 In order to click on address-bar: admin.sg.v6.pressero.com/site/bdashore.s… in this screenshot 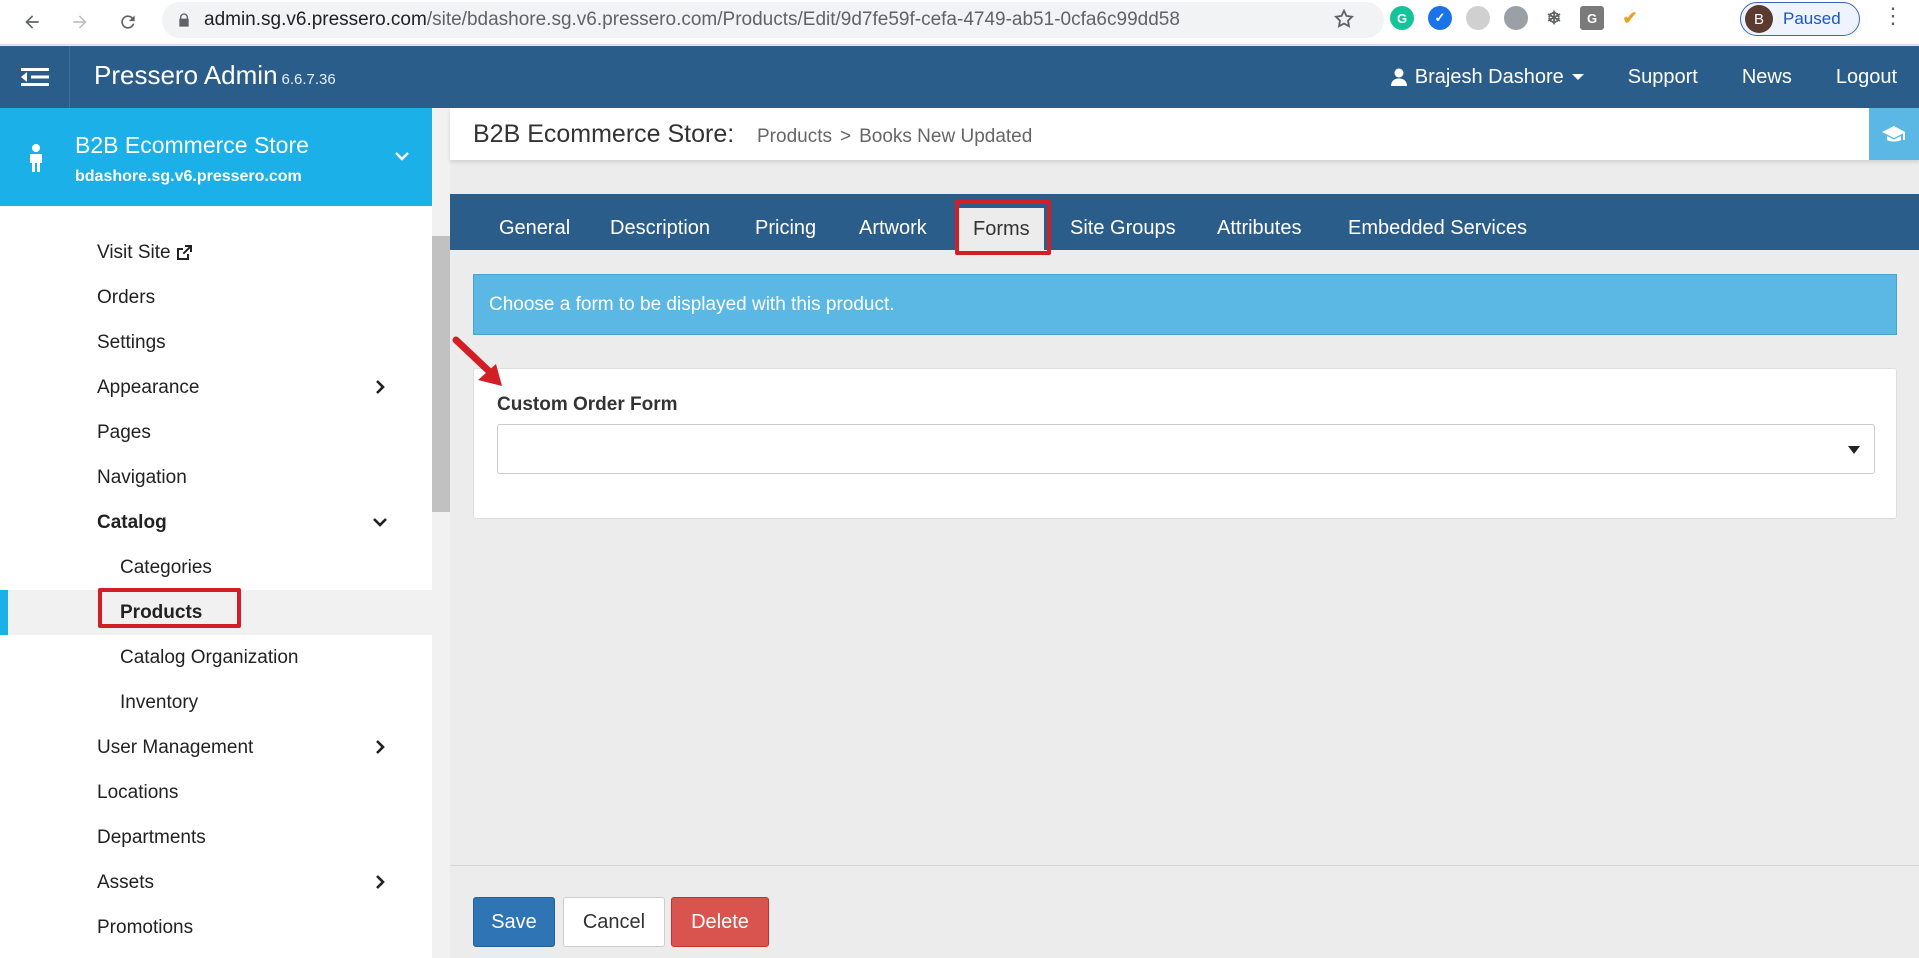, I will do `click(773, 20)`.